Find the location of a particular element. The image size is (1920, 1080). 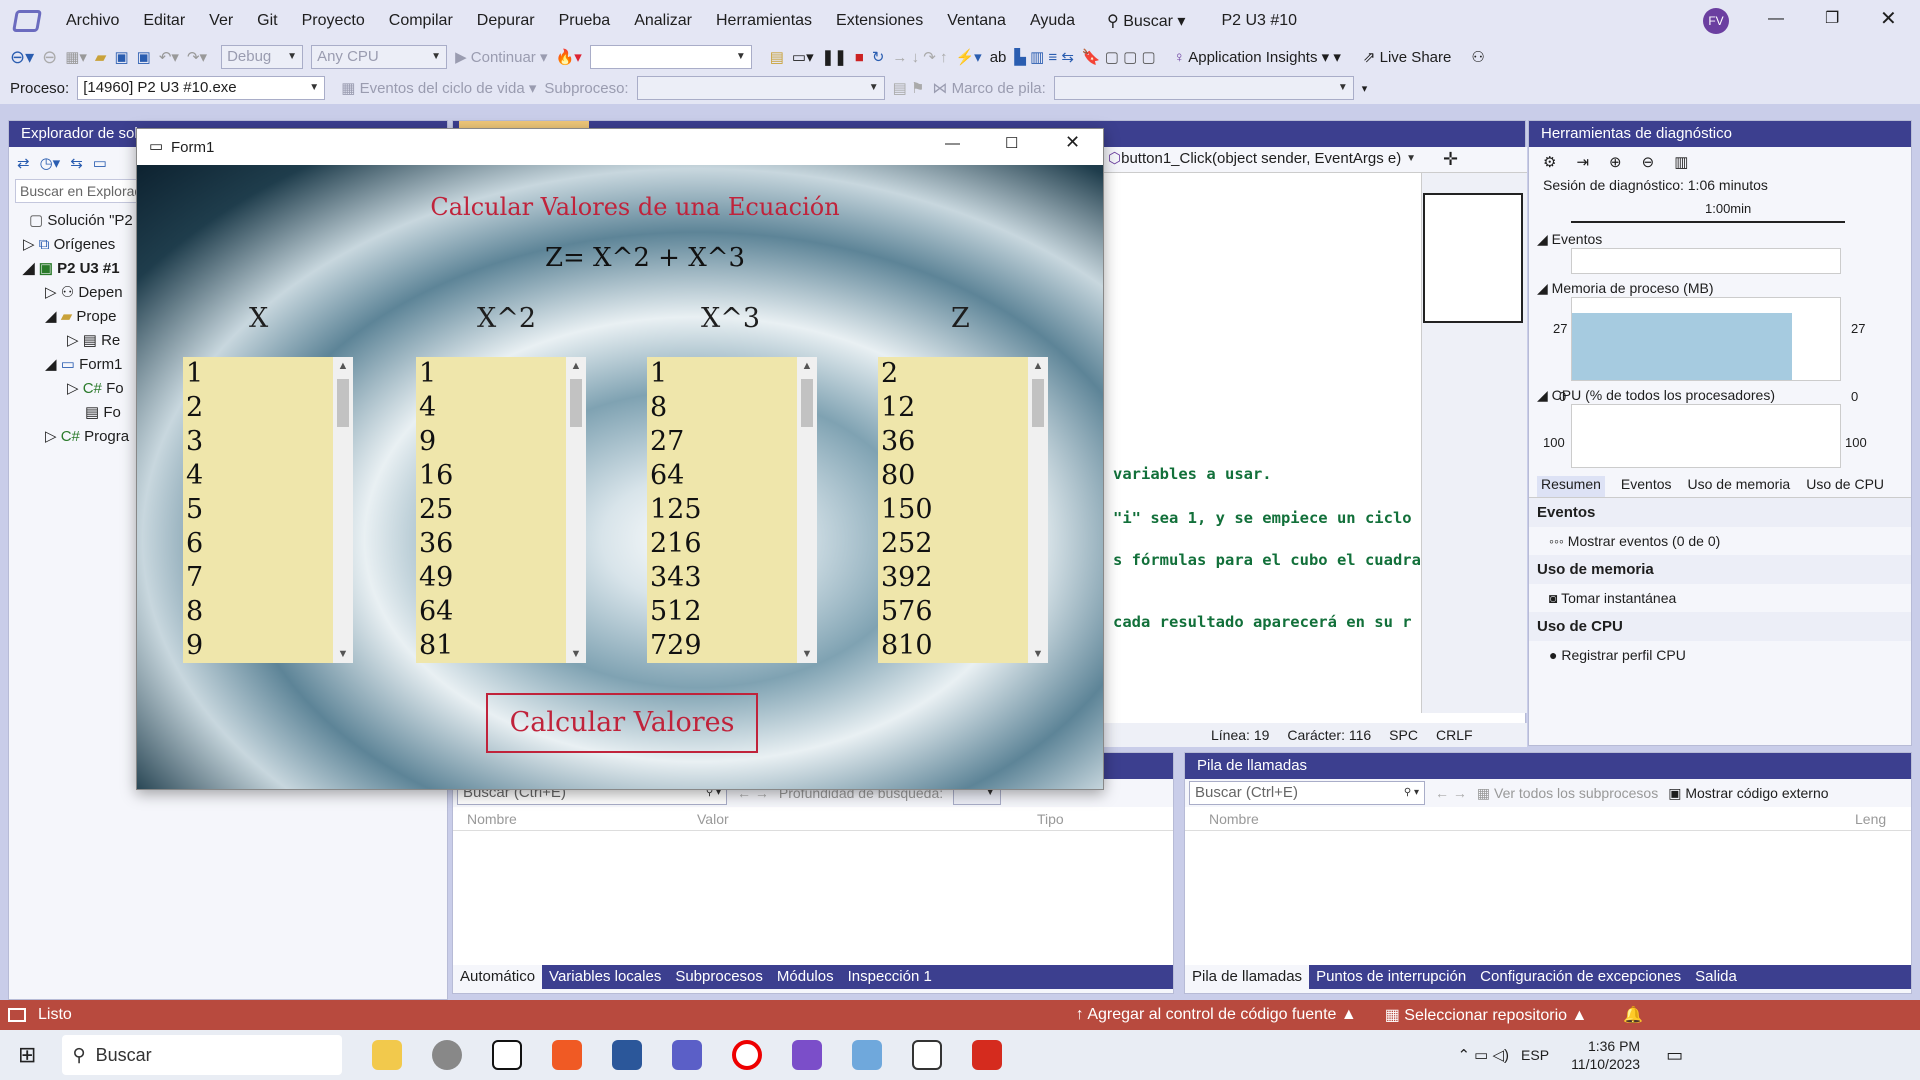

clock: 1:36 PM 11/10/2023 is located at coordinates (1605, 1055).